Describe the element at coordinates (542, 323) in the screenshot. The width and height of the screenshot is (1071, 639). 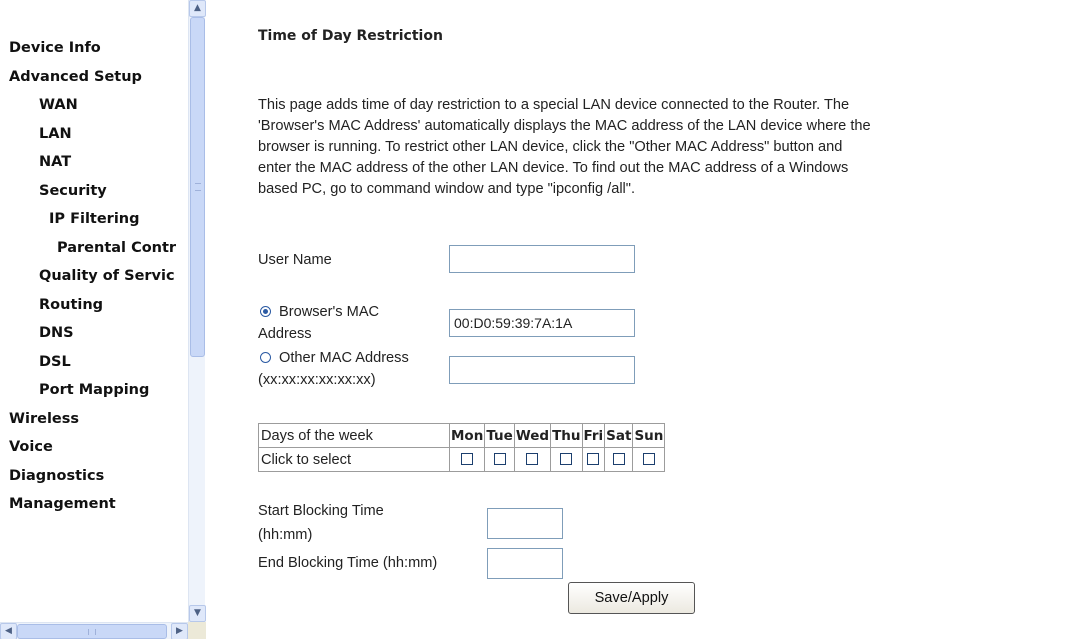
I see `browser-mac-input` at that location.